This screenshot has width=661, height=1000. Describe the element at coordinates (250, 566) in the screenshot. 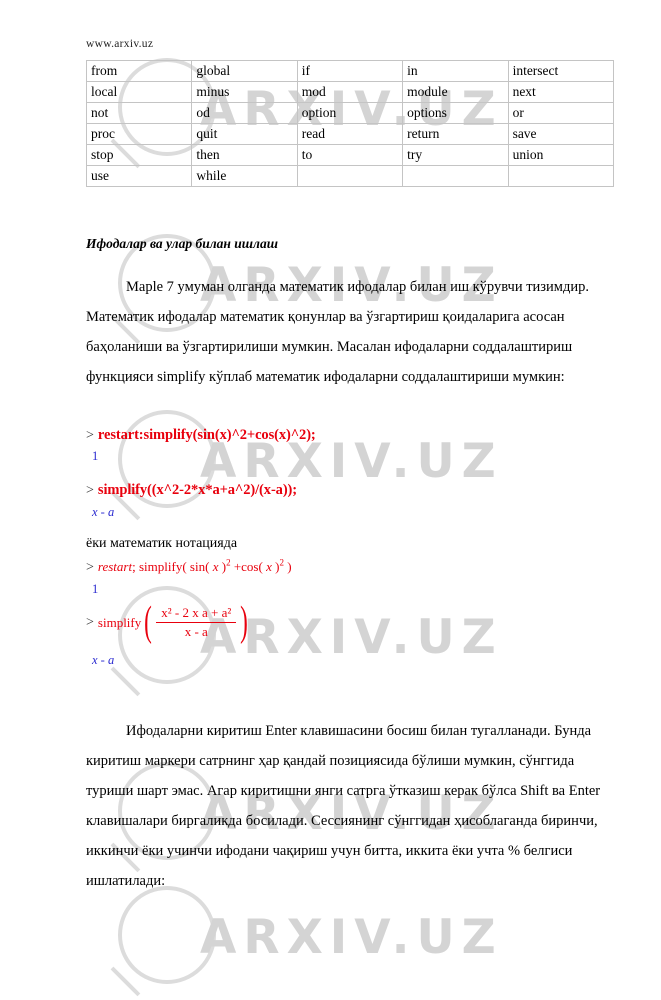

I see `maple-cos-fn: cos` at that location.